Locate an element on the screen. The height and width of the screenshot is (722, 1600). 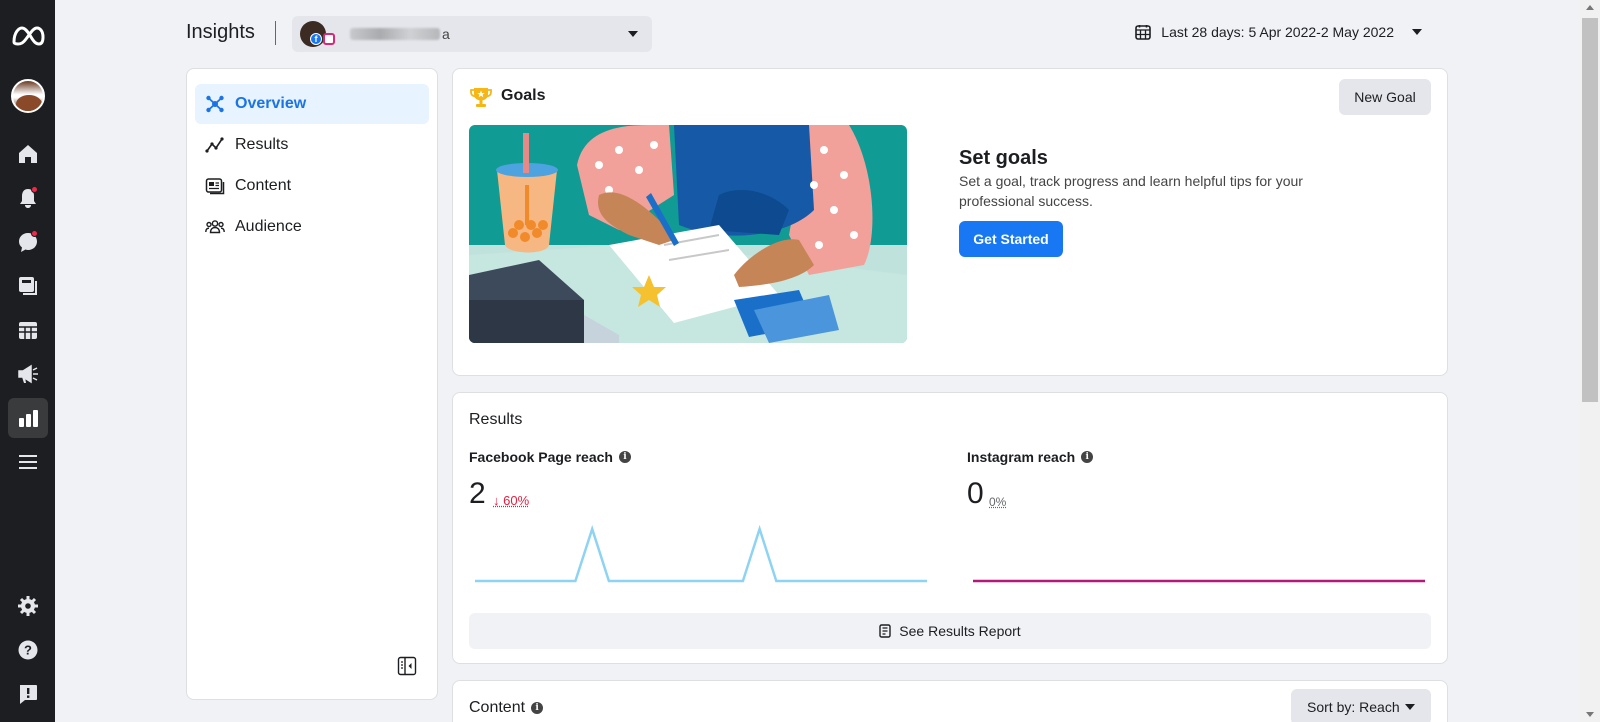
change-value: 60% is located at coordinates (516, 500).